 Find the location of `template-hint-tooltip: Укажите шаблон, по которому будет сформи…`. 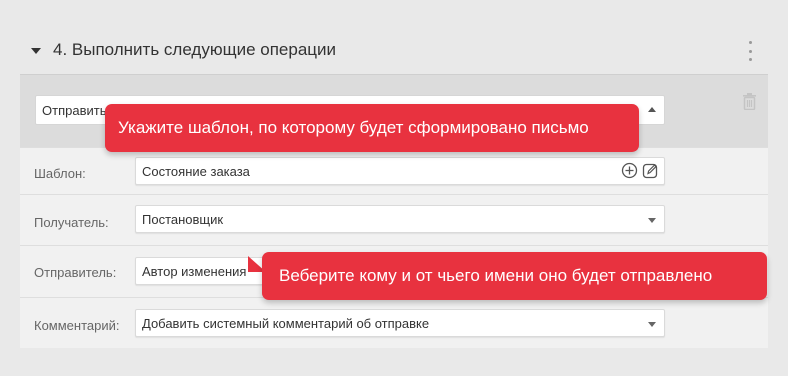

template-hint-tooltip: Укажите шаблон, по которому будет сформи… is located at coordinates (372, 128).